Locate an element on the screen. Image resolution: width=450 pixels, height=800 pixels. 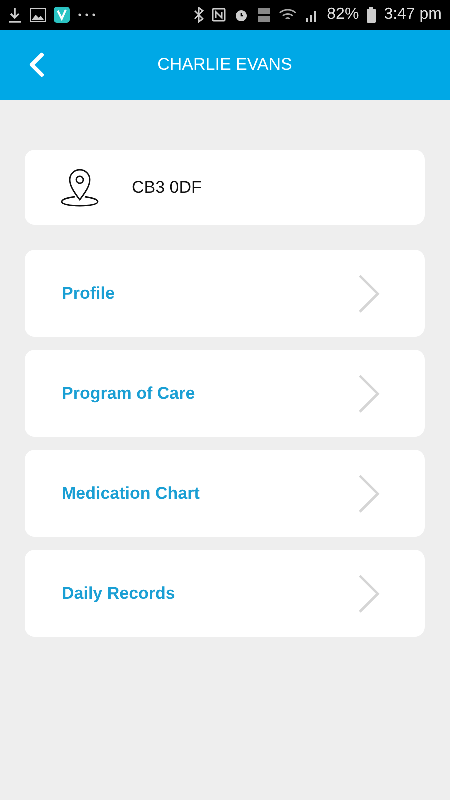
menu-item: Program of Care is located at coordinates (225, 393).